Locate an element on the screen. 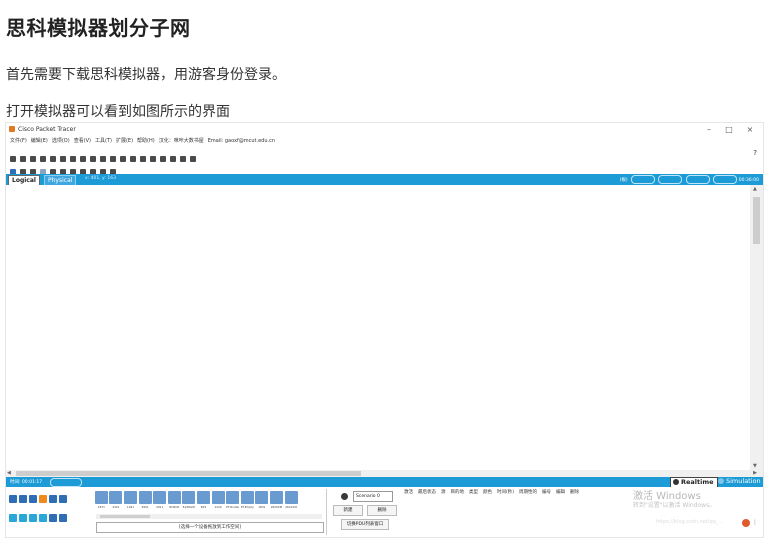  custom-devices-icon is located at coordinates (163, 158).